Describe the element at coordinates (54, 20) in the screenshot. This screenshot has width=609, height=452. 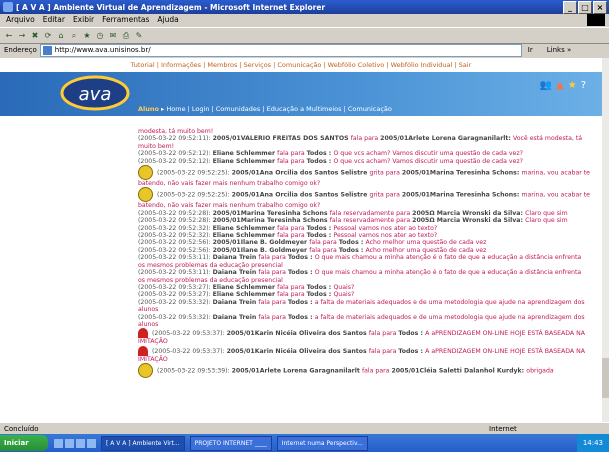
I see `menu-editar: Editar` at that location.